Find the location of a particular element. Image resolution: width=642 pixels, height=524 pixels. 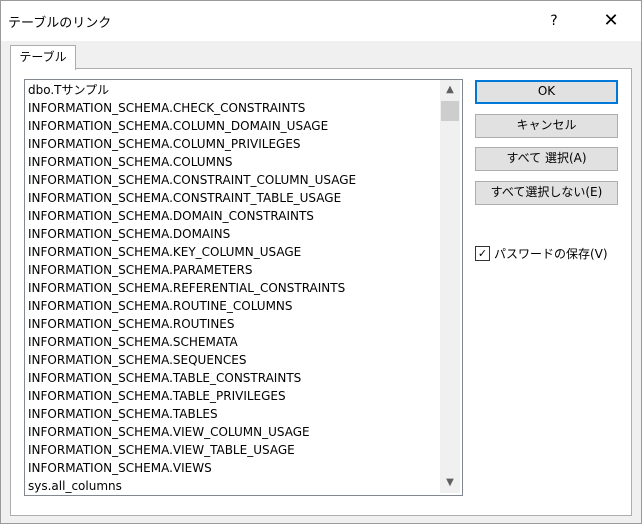

dialog-title: テーブルのリンク is located at coordinates (60, 23).